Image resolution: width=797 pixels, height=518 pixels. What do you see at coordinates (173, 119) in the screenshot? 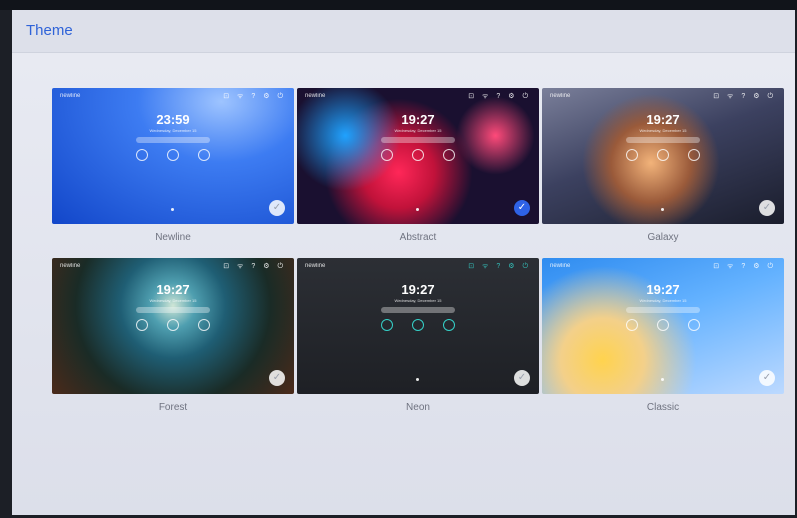
I see `lock-time: 23:59` at bounding box center [173, 119].